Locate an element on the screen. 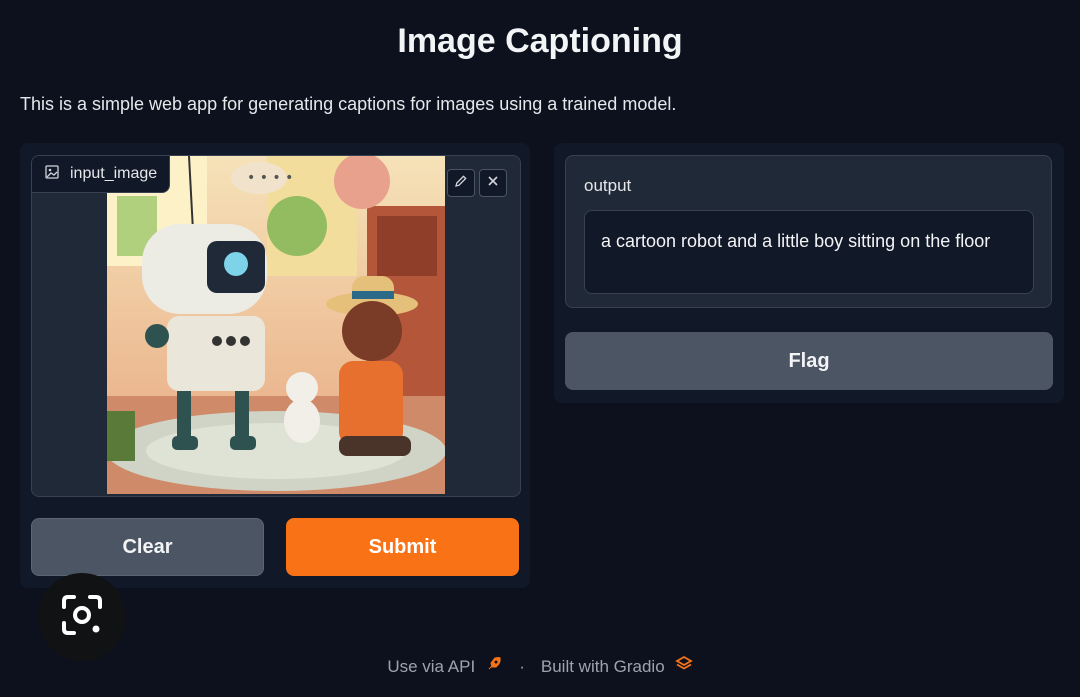 The width and height of the screenshot is (1080, 697). rocket-icon is located at coordinates (494, 666).